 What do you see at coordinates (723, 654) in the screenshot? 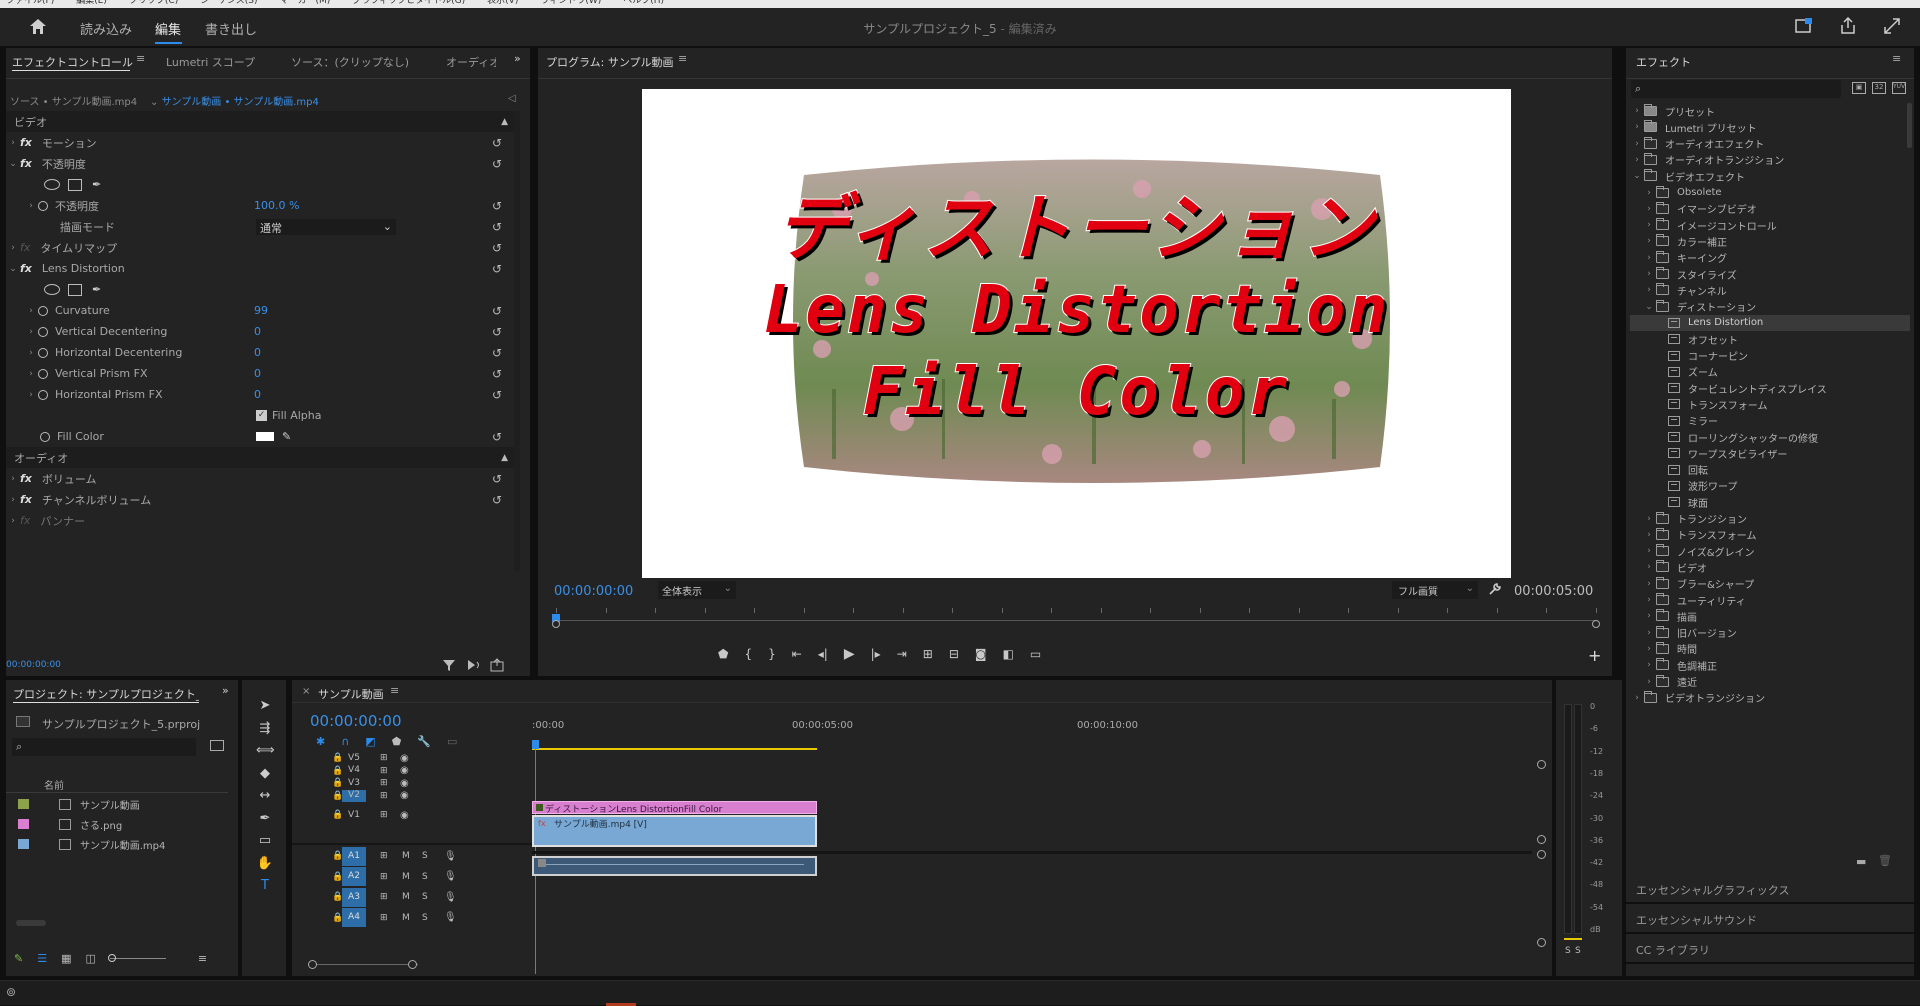
I see `add-marker-icon: ⬟` at bounding box center [723, 654].